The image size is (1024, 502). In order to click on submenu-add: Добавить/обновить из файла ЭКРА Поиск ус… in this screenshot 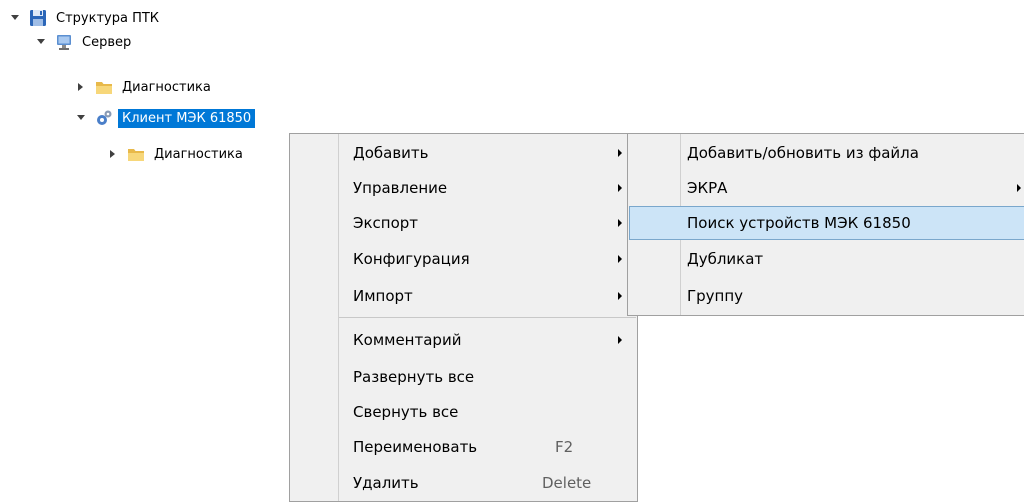, I will do `click(825, 224)`.